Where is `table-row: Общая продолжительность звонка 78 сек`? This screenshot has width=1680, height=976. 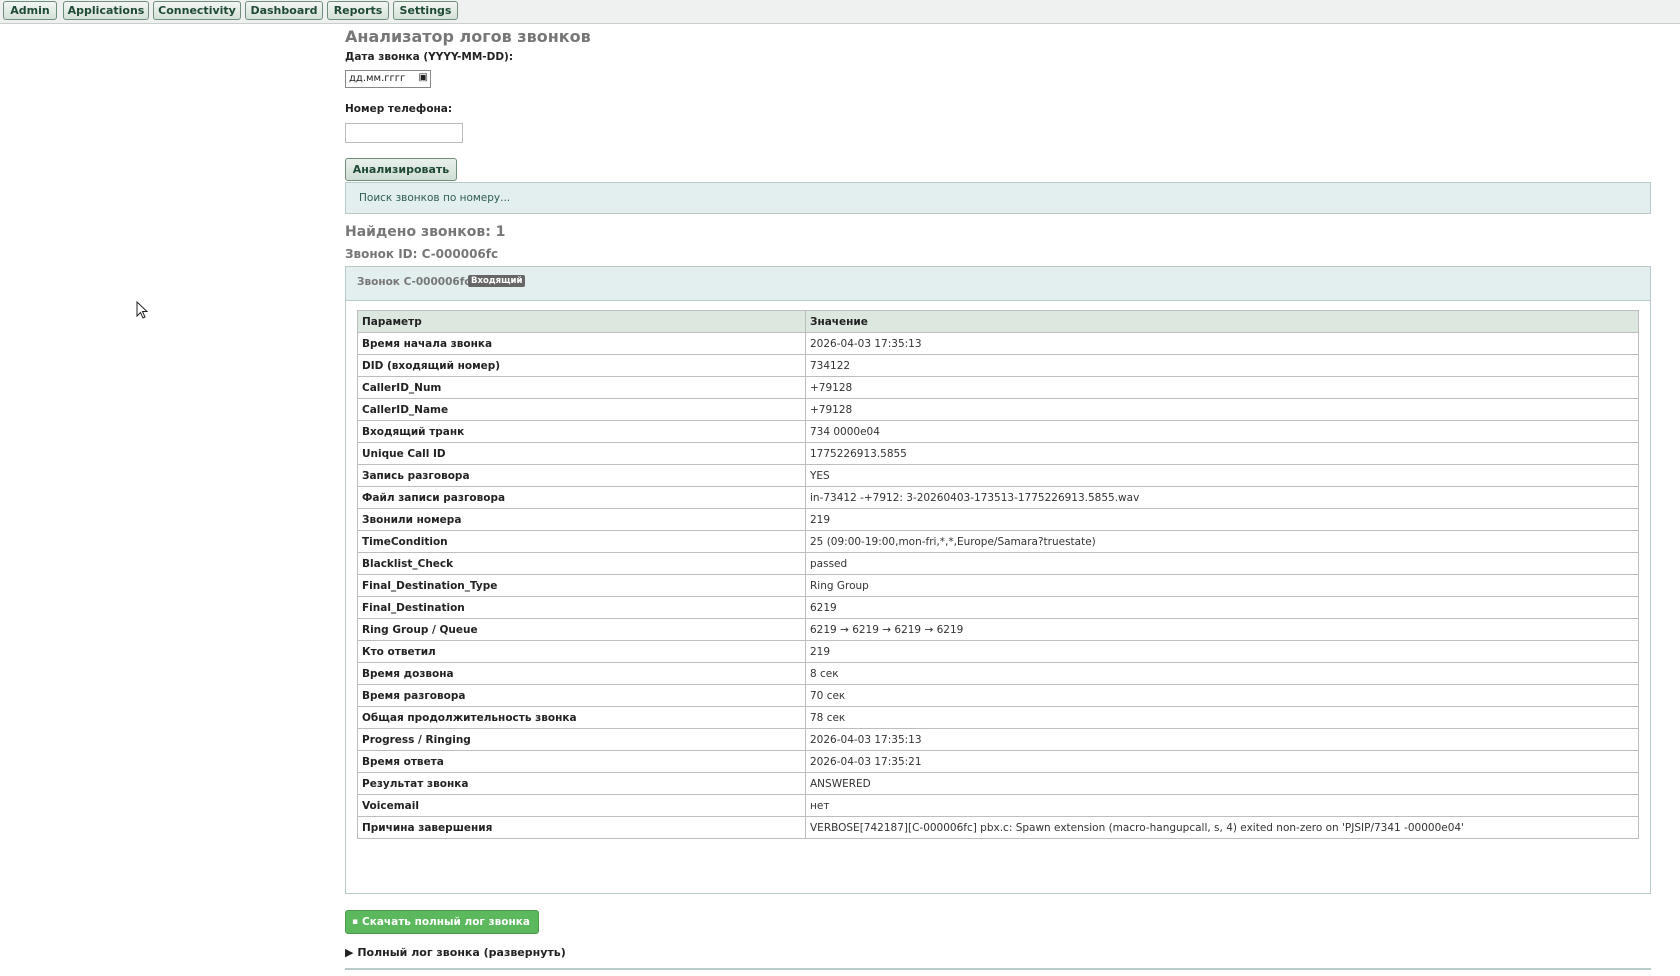 table-row: Общая продолжительность звонка 78 сек is located at coordinates (998, 717).